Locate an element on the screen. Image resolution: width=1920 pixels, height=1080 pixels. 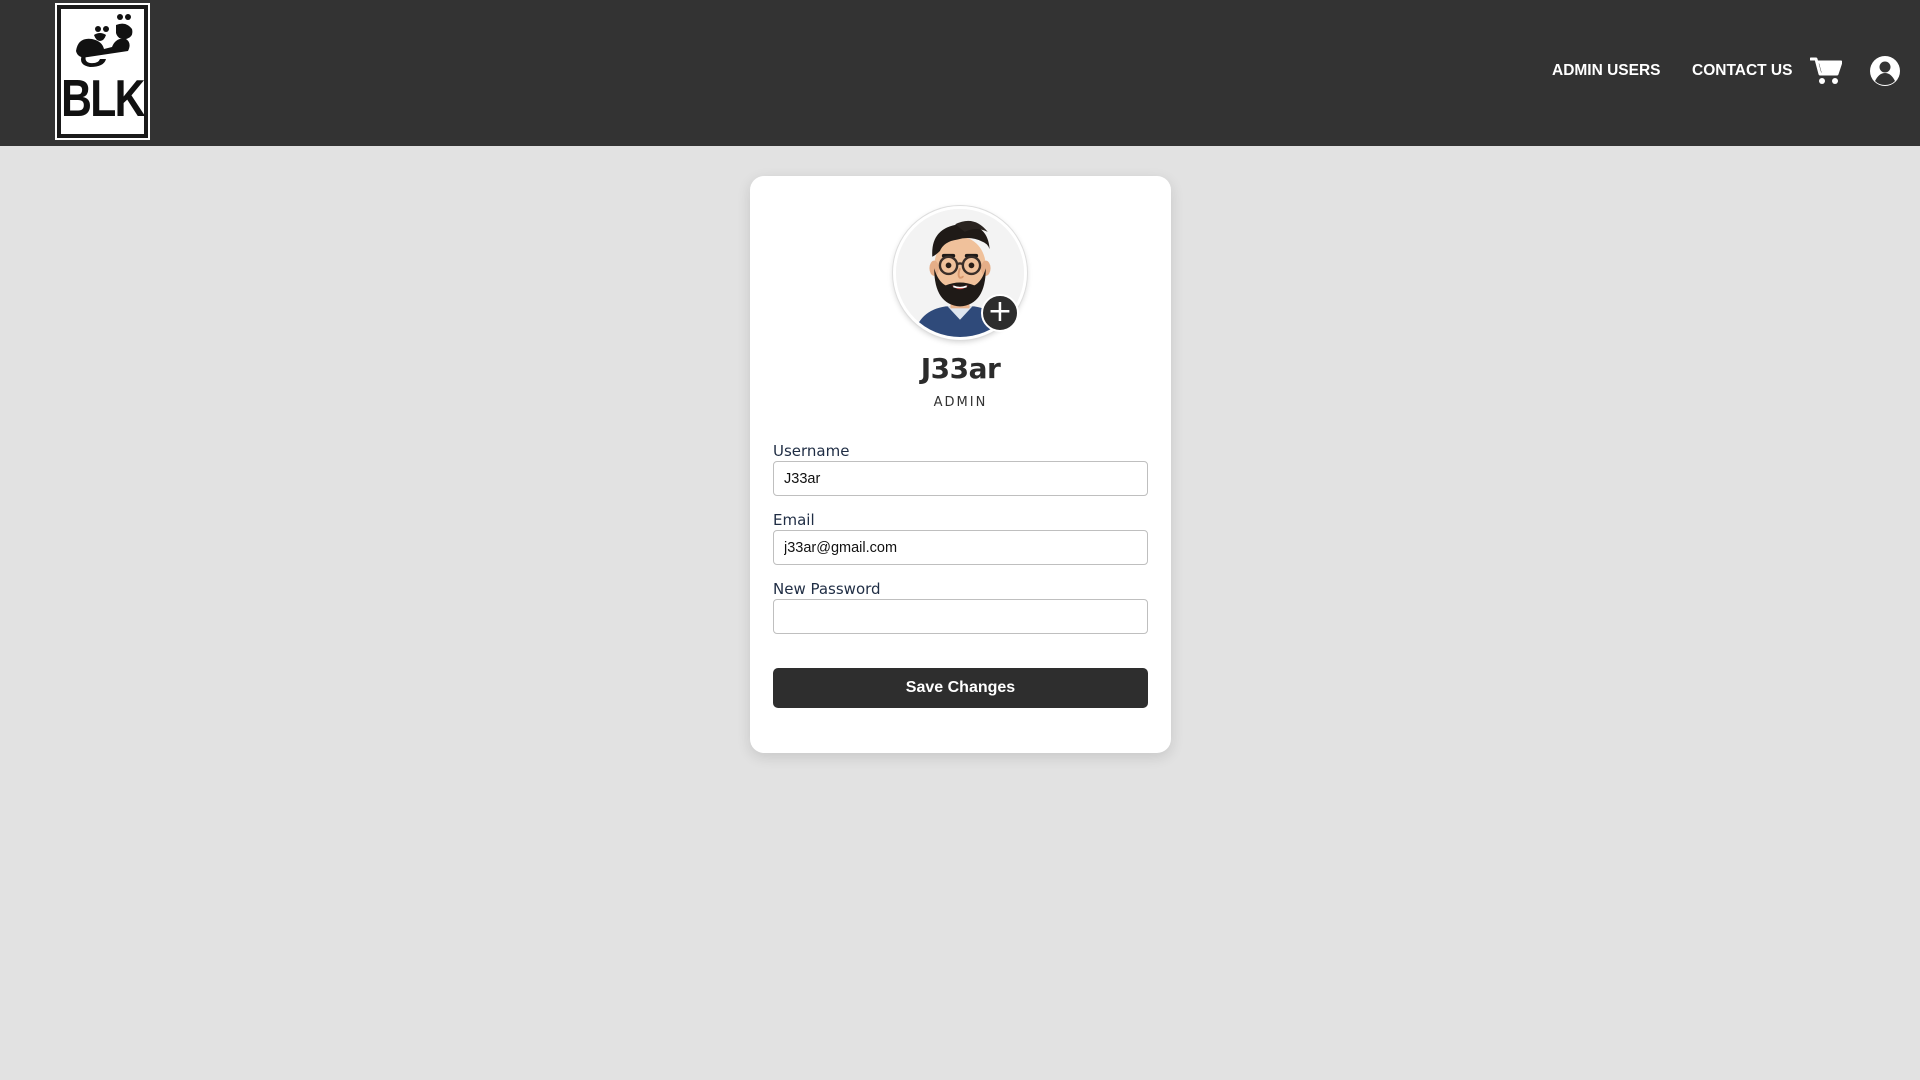
new-password-input is located at coordinates (960, 616).